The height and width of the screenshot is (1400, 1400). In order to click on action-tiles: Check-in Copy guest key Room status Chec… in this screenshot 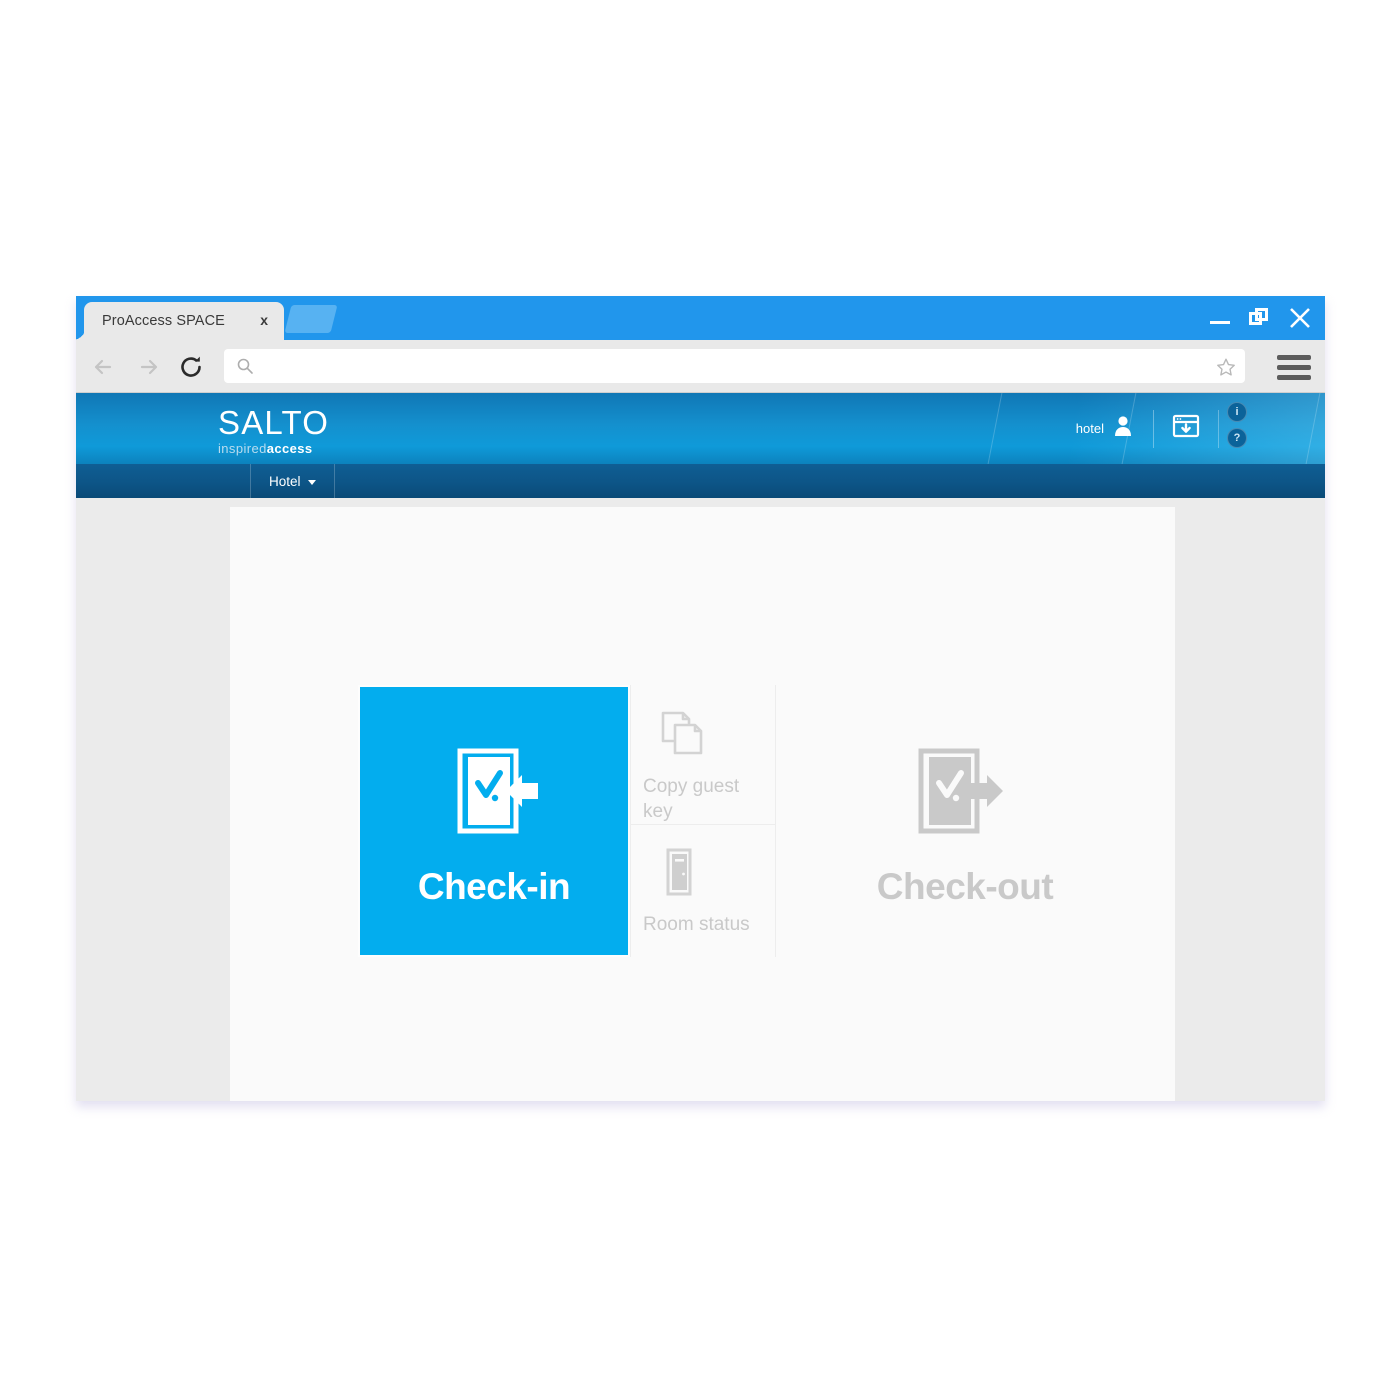, I will do `click(734, 821)`.